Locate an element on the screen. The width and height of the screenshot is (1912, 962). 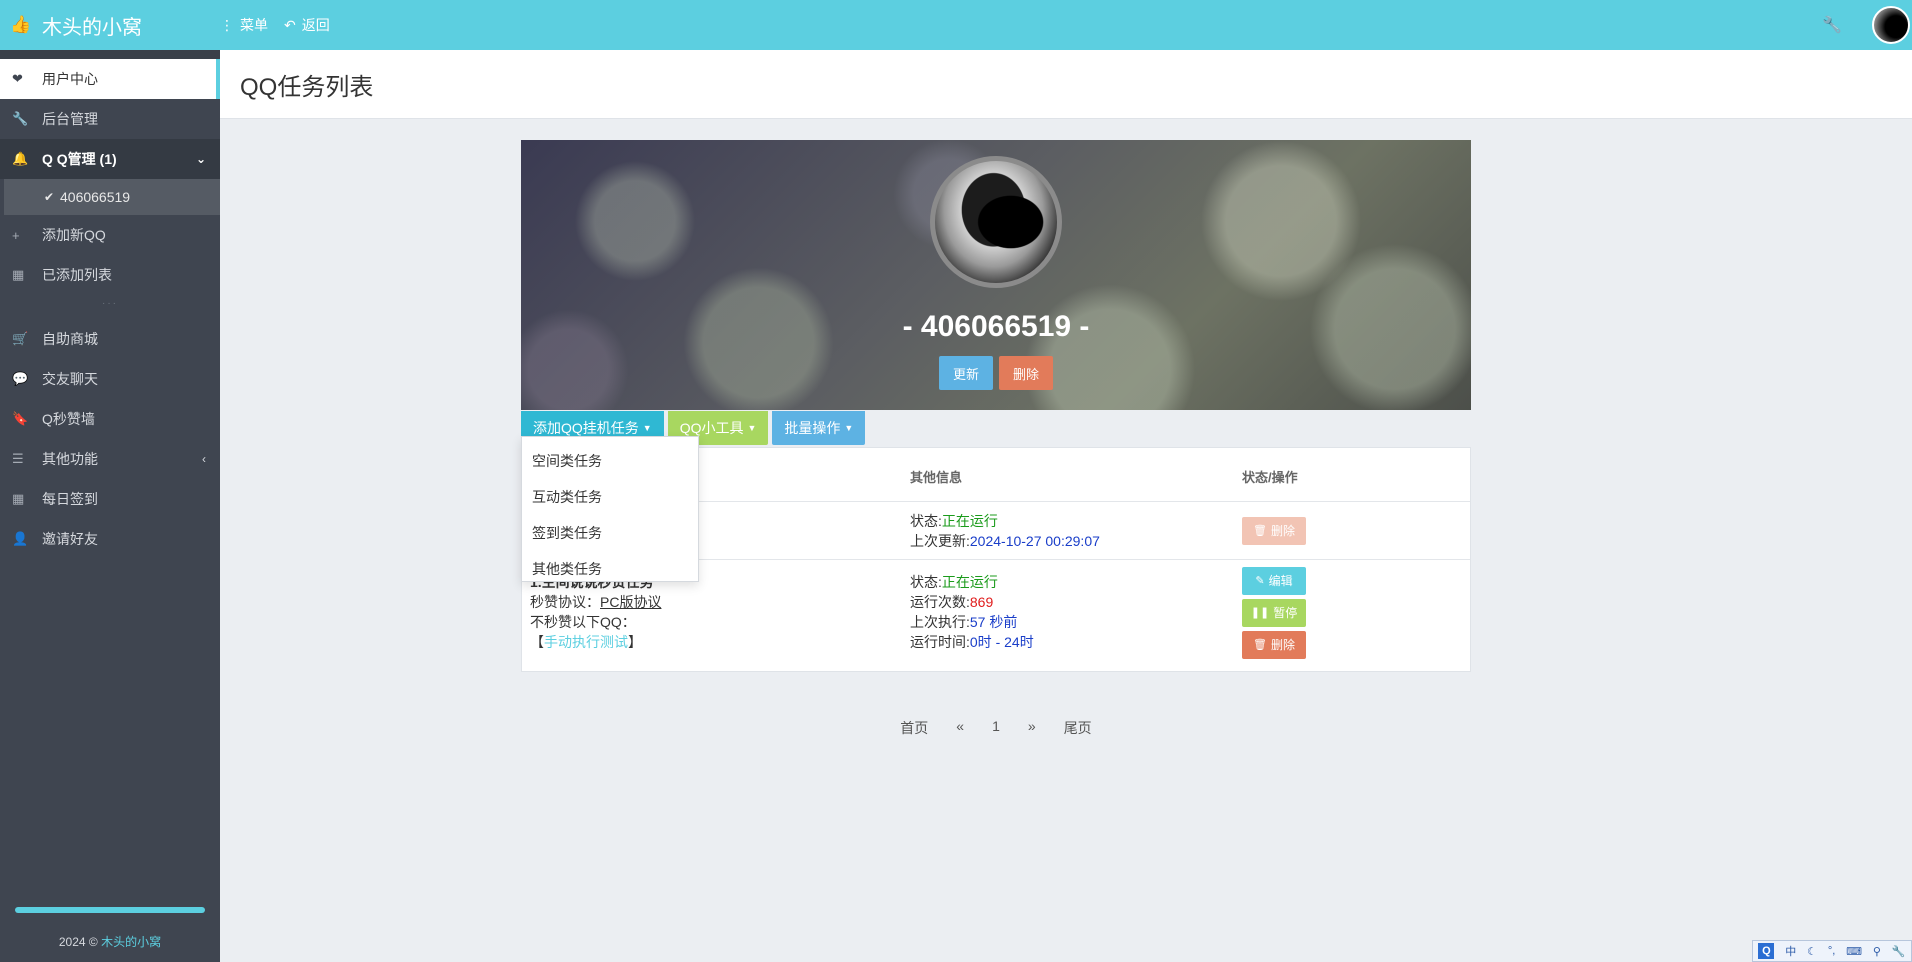
bookmark-icon: 🔖 is located at coordinates (20, 418).